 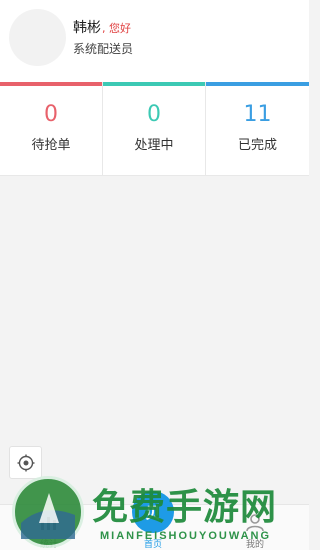 I want to click on greeting: , 您好, so click(x=116, y=28).